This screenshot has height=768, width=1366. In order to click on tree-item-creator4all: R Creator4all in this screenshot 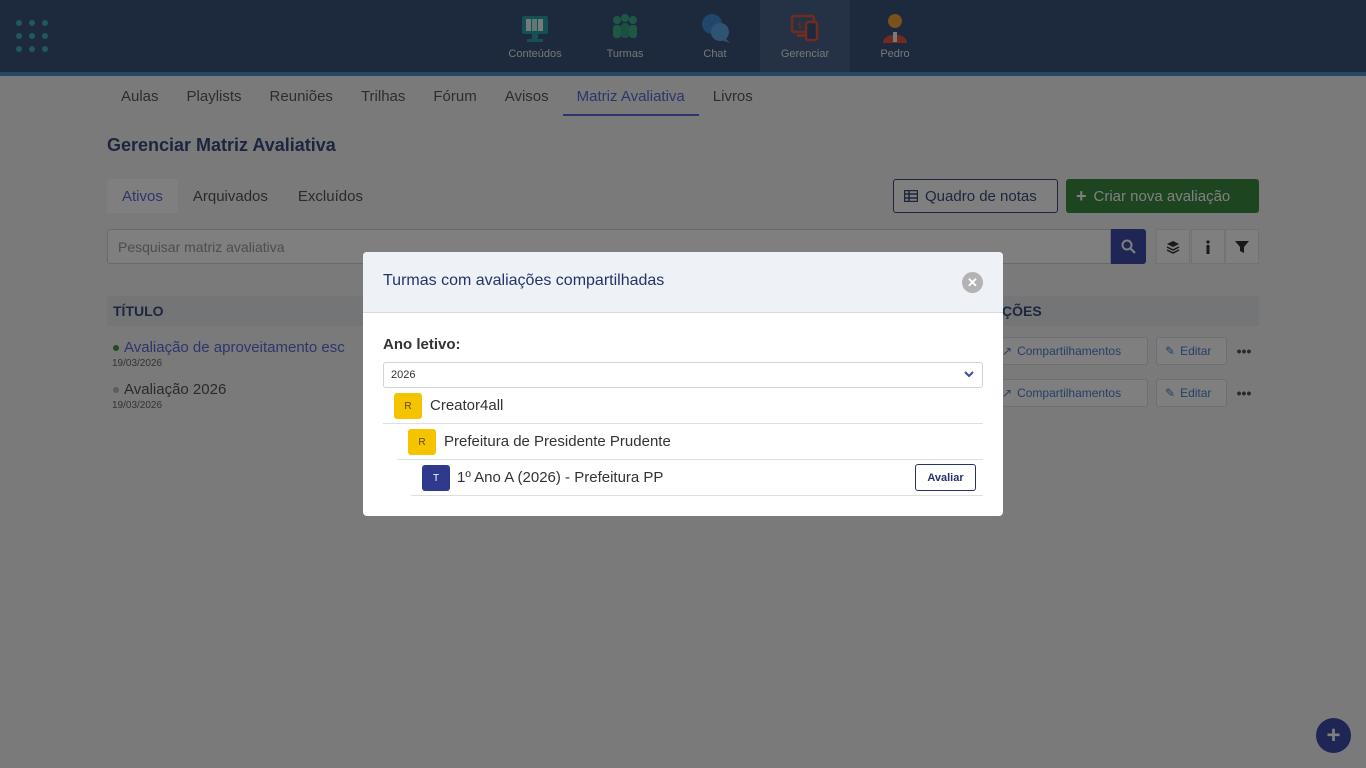, I will do `click(683, 406)`.